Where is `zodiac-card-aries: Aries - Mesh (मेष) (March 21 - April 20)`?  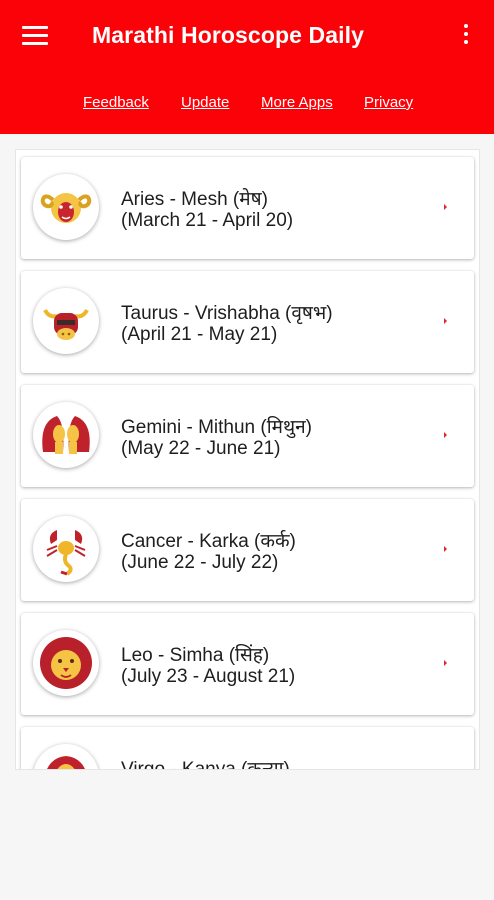 zodiac-card-aries: Aries - Mesh (मेष) (March 21 - April 20) is located at coordinates (247, 208).